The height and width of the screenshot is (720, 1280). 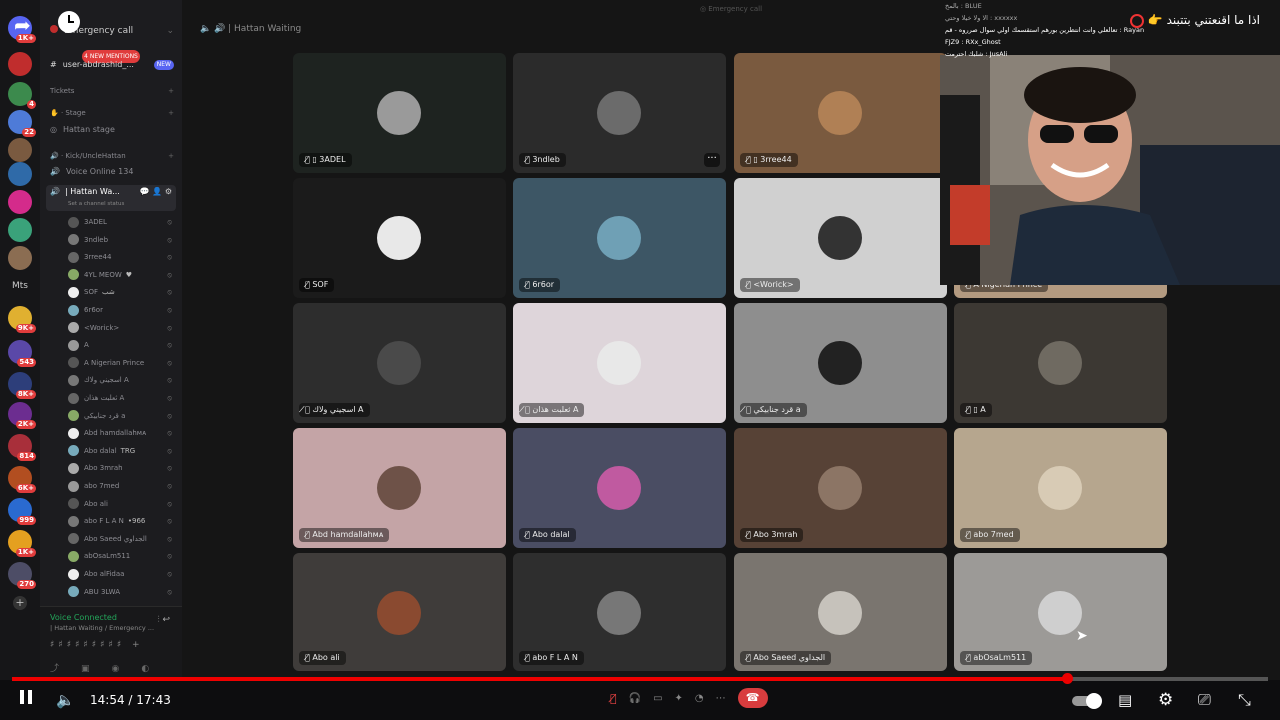 What do you see at coordinates (20, 286) in the screenshot?
I see `server-icon-mts: Mts` at bounding box center [20, 286].